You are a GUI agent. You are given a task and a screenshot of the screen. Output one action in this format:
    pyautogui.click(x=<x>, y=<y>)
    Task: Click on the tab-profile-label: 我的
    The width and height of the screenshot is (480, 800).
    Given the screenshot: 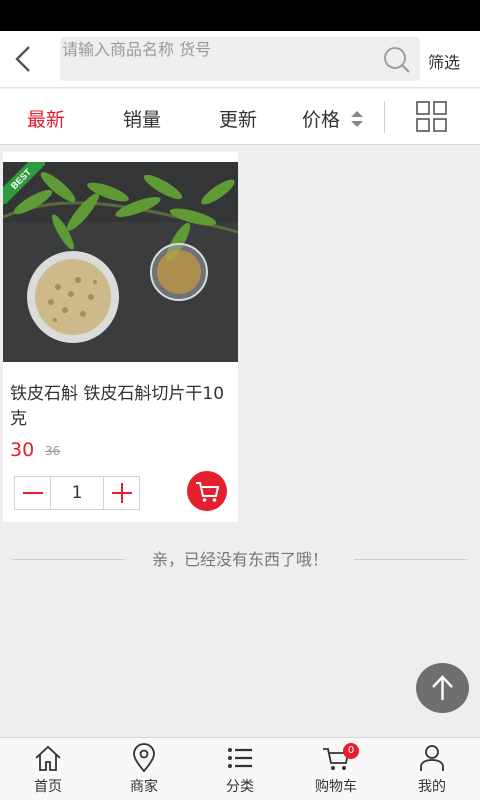 What is the action you would take?
    pyautogui.click(x=432, y=787)
    